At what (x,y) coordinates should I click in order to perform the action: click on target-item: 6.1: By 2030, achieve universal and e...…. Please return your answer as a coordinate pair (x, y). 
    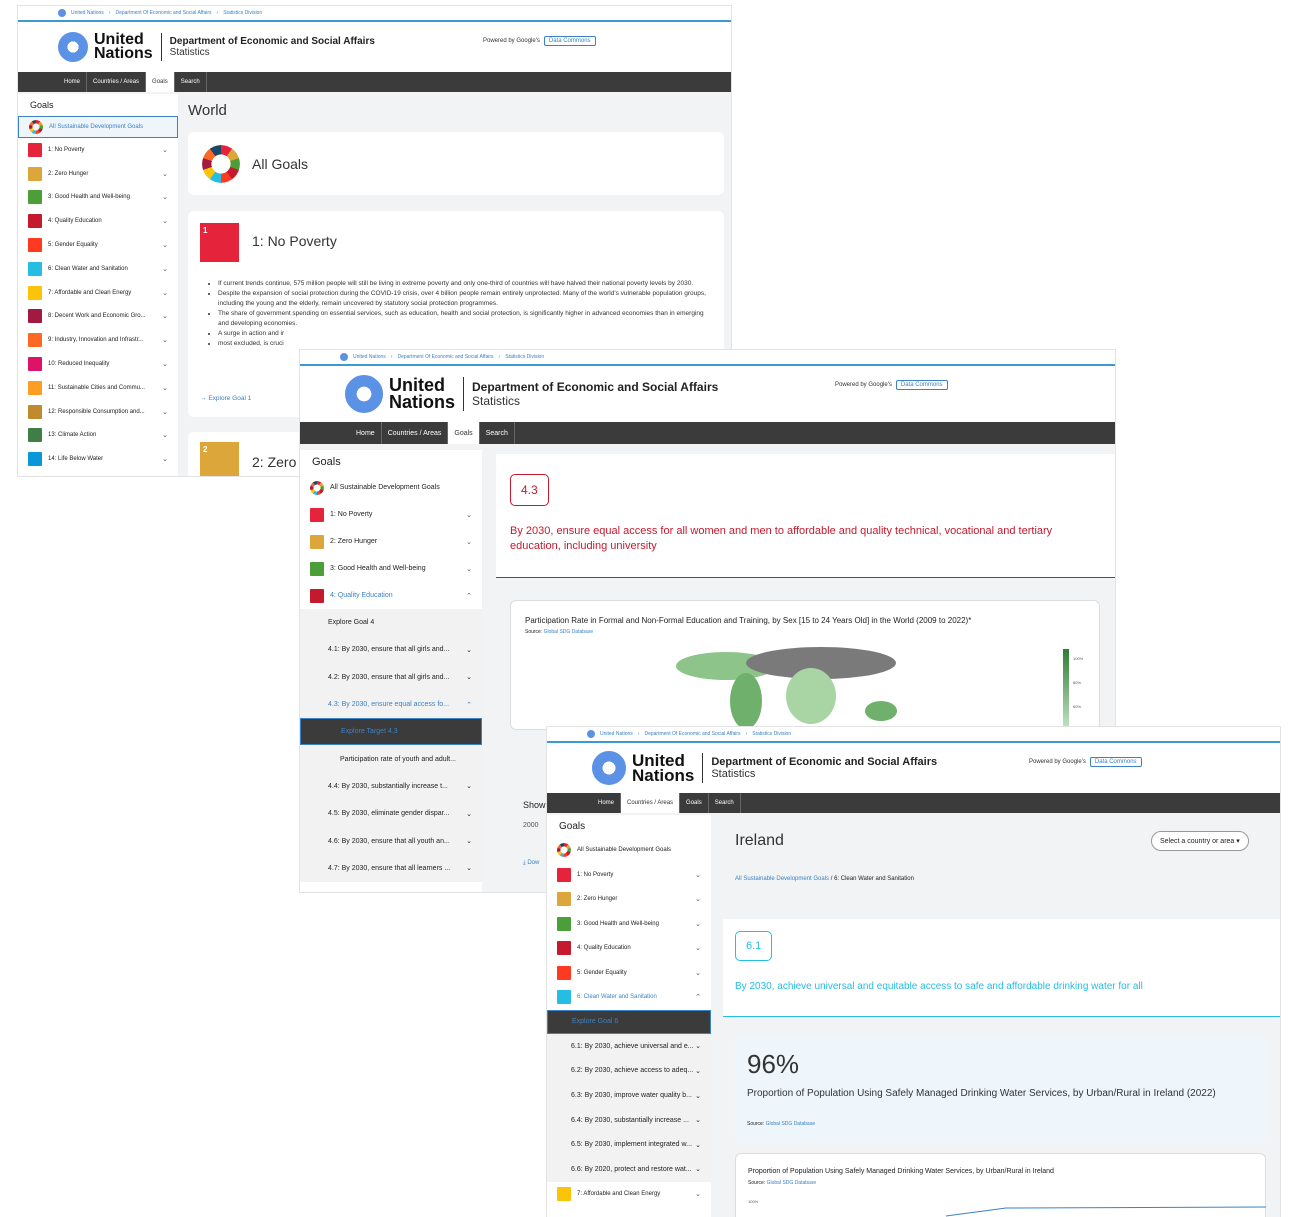
    Looking at the image, I should click on (629, 1046).